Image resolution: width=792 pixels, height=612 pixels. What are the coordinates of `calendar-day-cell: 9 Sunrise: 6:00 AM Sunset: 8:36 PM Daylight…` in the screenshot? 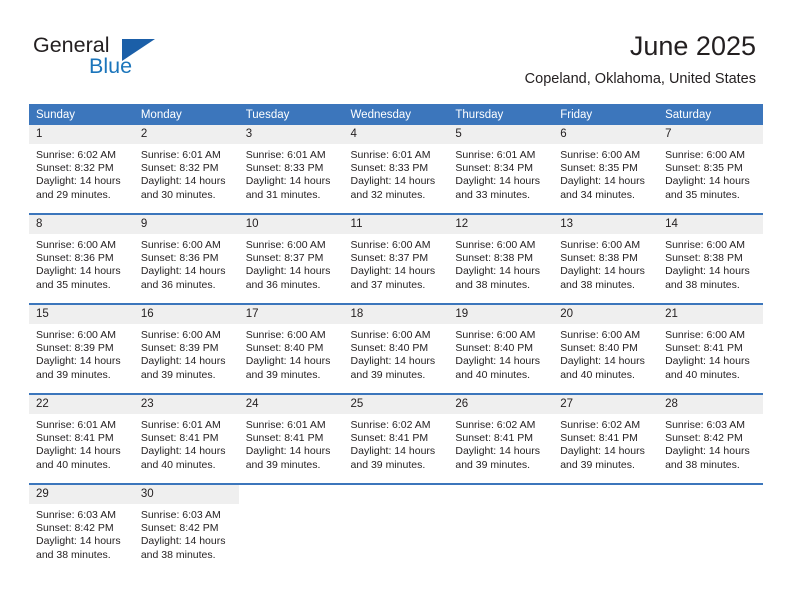 It's located at (186, 258).